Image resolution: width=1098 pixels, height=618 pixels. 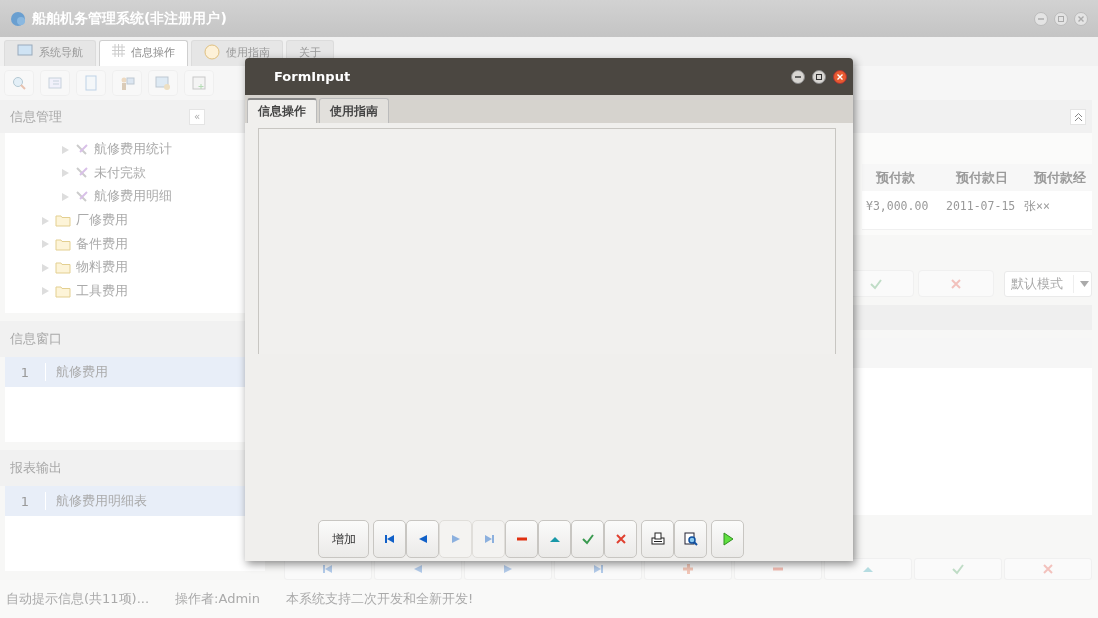 What do you see at coordinates (76, 372) in the screenshot?
I see `list-item-label: 航修费用` at bounding box center [76, 372].